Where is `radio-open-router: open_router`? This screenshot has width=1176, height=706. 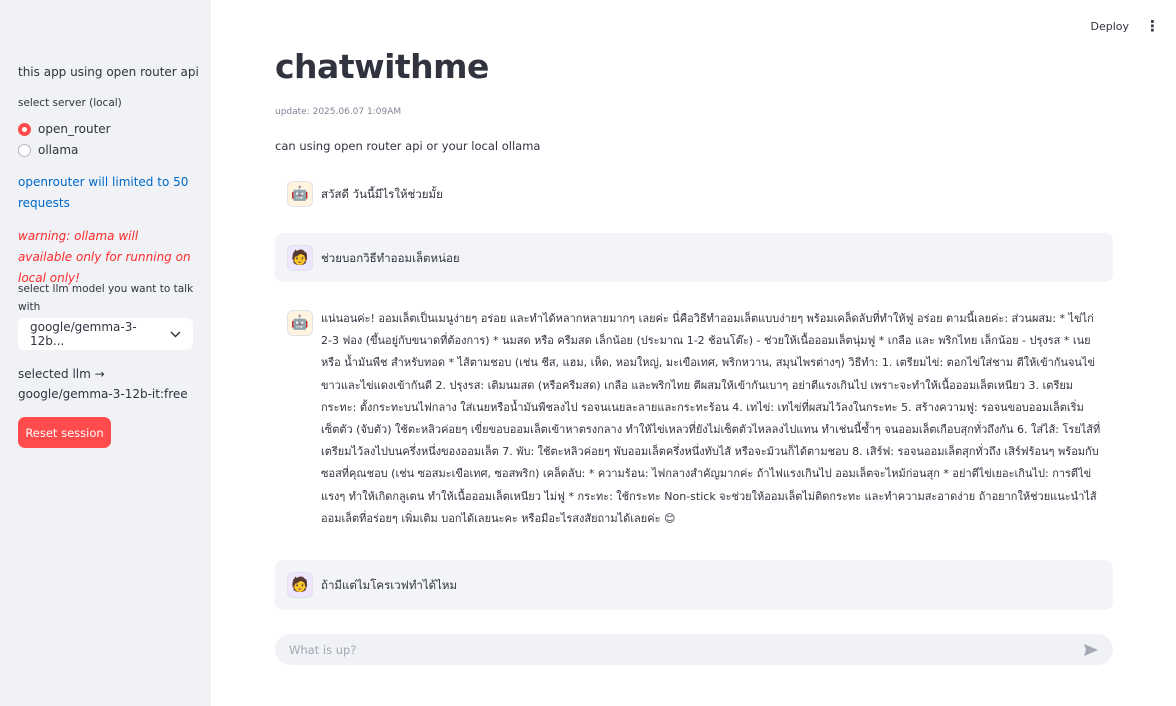
radio-open-router: open_router is located at coordinates (70, 129).